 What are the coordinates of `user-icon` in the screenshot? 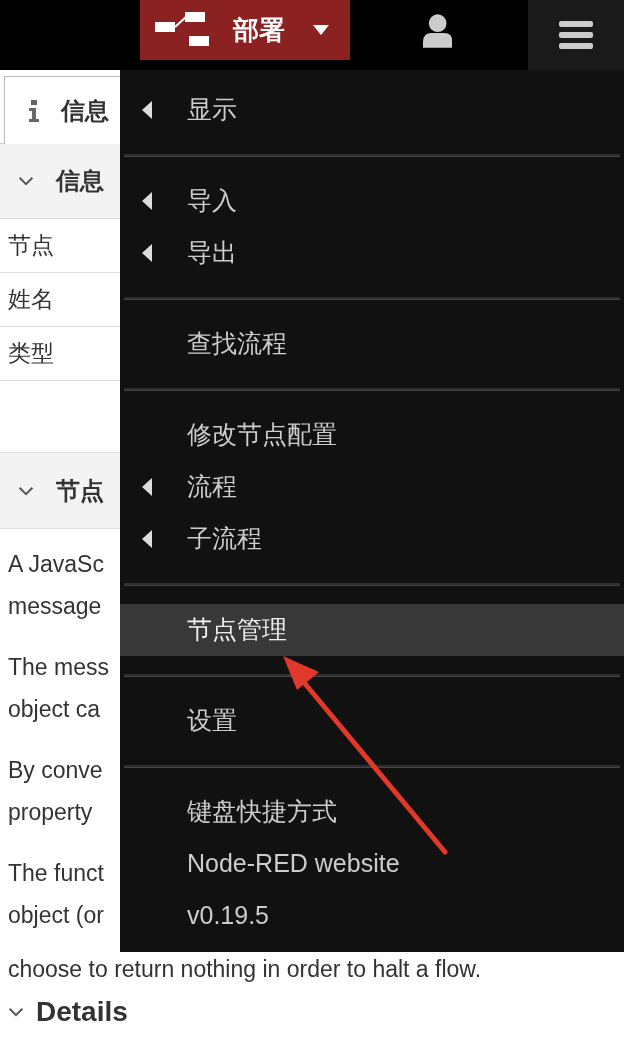 It's located at (437, 31).